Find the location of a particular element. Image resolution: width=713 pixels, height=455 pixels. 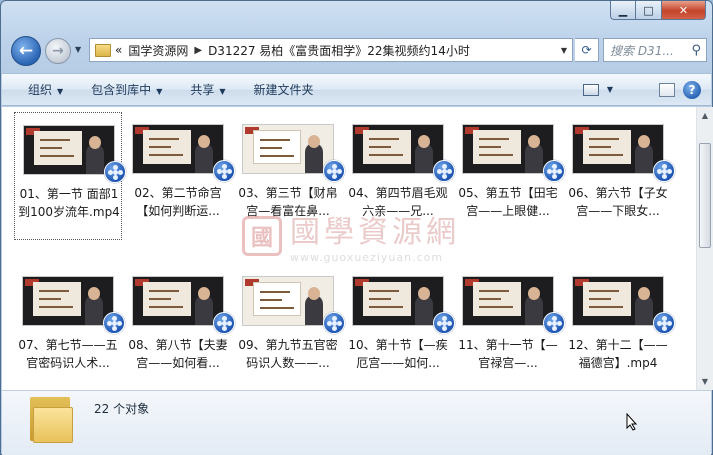

vertical-scrollbar: ▲ ▼ is located at coordinates (704, 248).